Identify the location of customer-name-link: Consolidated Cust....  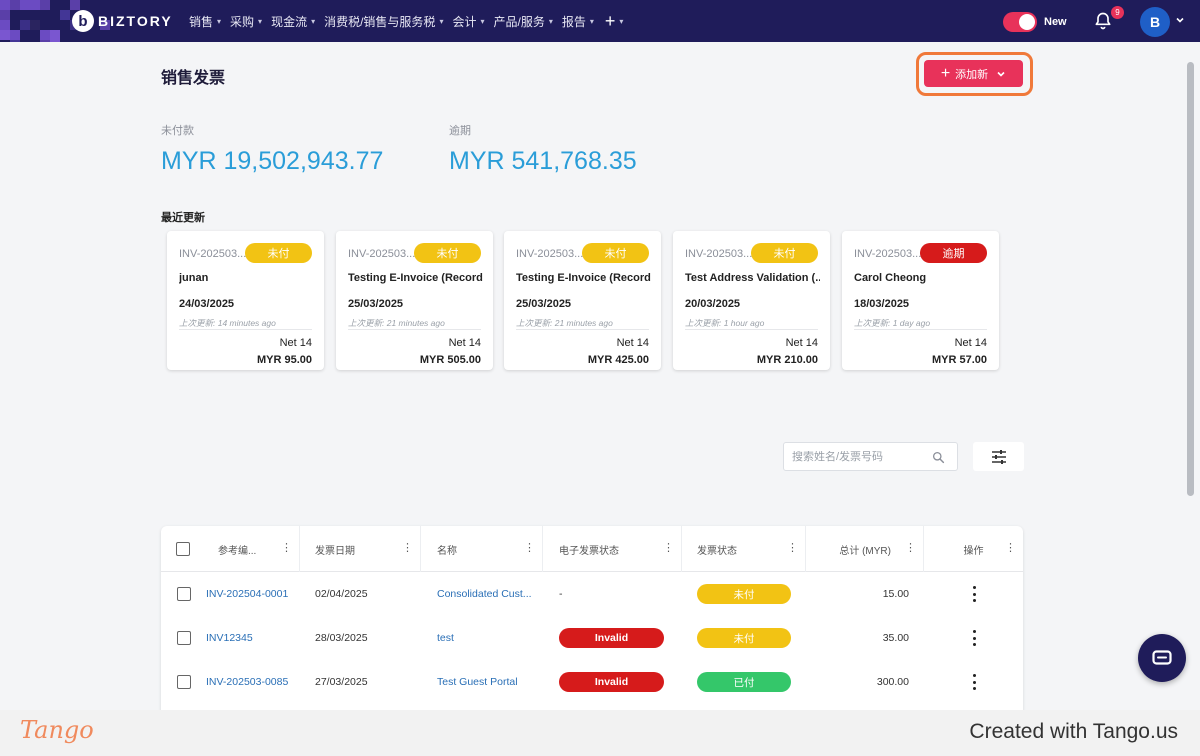
(484, 594).